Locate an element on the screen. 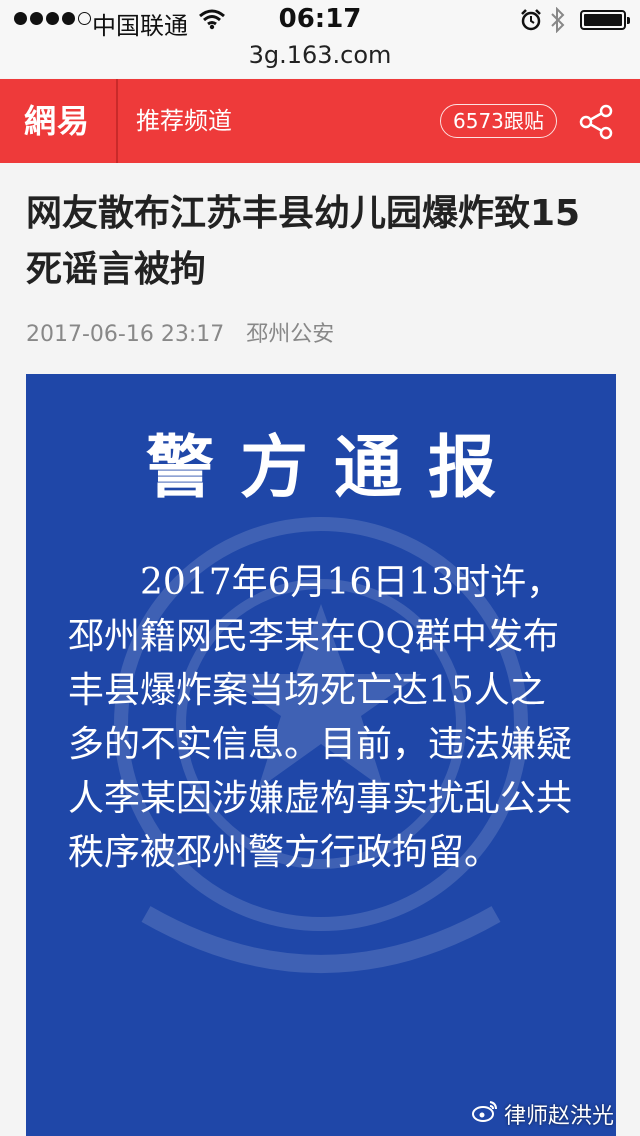 This screenshot has height=1136, width=640. weibo-watermark: 律师赵洪光 is located at coordinates (542, 1114).